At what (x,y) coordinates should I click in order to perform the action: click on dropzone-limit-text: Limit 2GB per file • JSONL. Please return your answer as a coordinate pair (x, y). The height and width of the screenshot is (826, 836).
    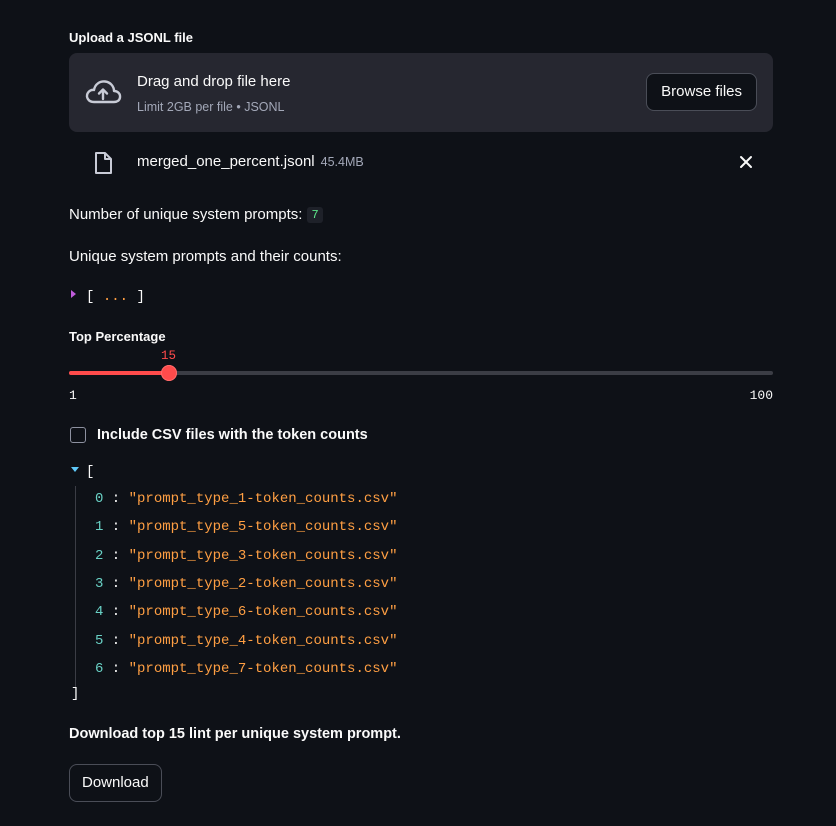
    Looking at the image, I should click on (211, 107).